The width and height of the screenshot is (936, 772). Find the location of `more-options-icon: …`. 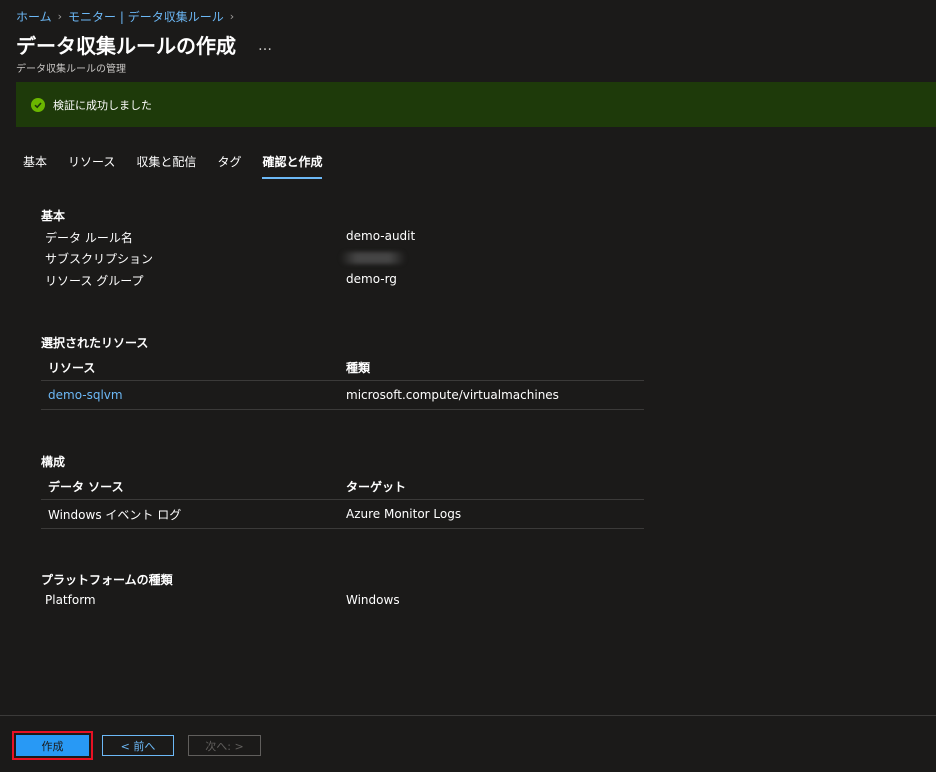

more-options-icon: … is located at coordinates (265, 46).